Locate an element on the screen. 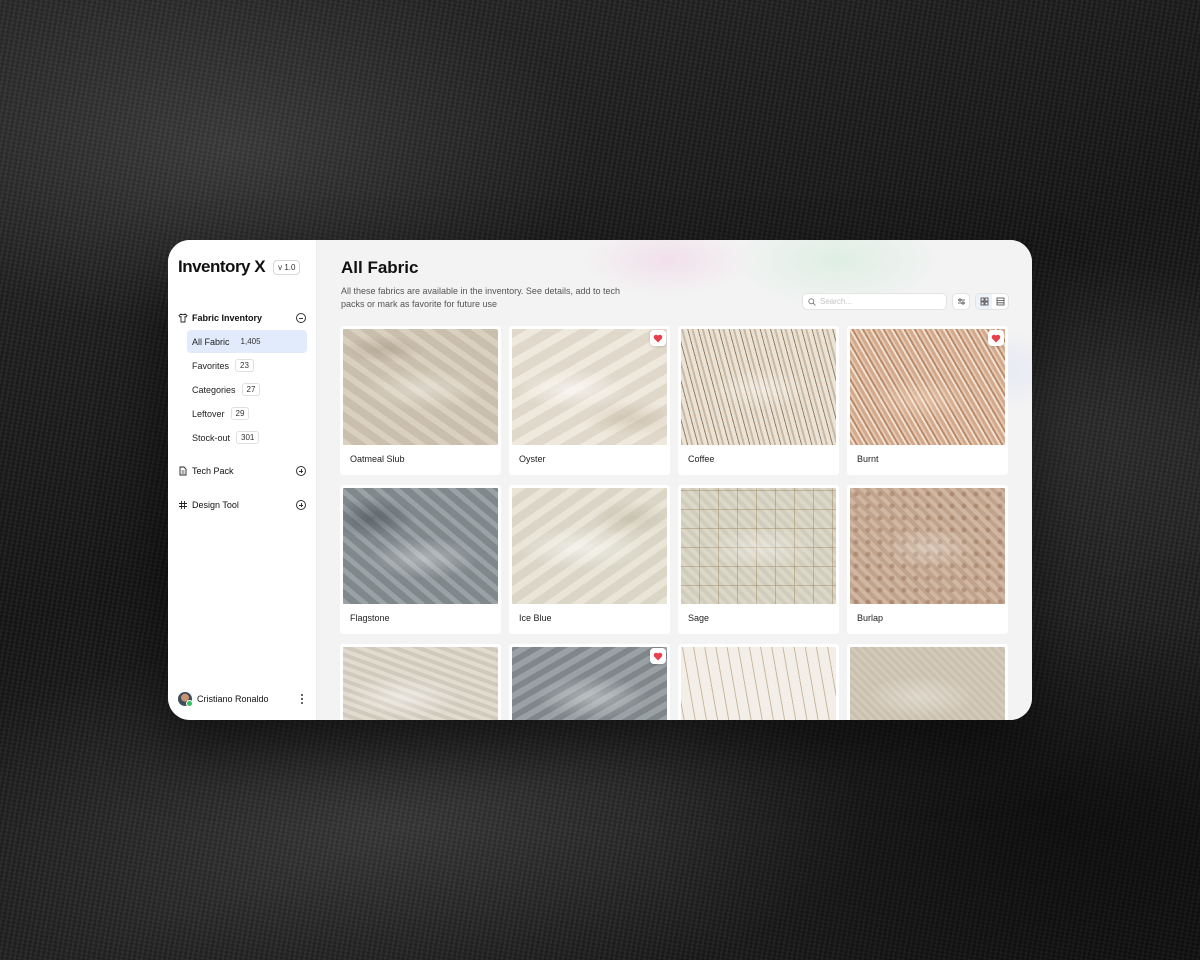 This screenshot has height=960, width=1200. app-title: Inventory X is located at coordinates (222, 266).